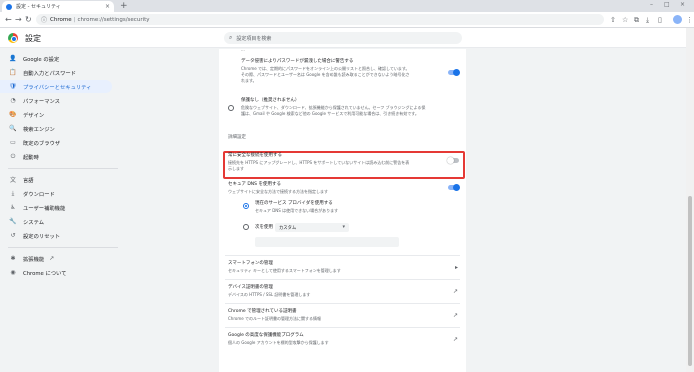 The width and height of the screenshot is (694, 372). Describe the element at coordinates (312, 227) in the screenshot. I see `dns-provider-select: カスタム ▾` at that location.